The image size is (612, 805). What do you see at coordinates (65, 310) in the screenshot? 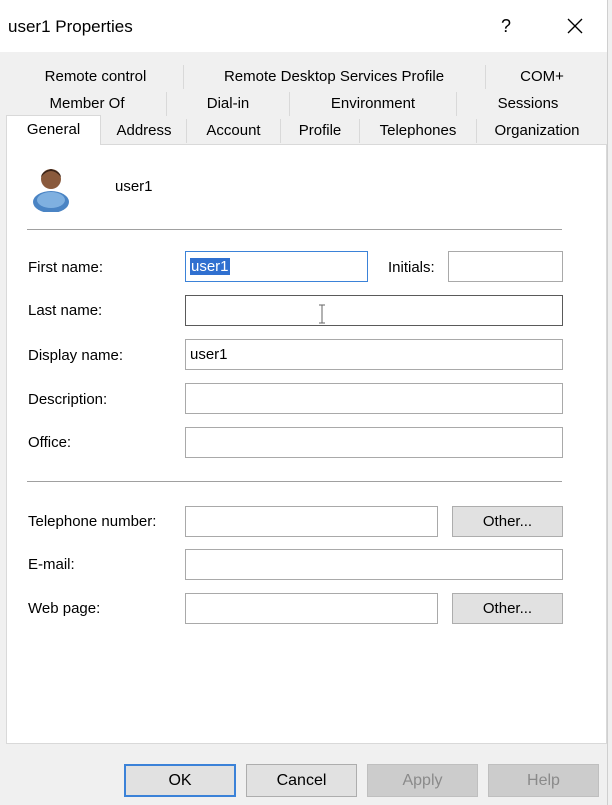
I see `last-name-label: Last name:` at bounding box center [65, 310].